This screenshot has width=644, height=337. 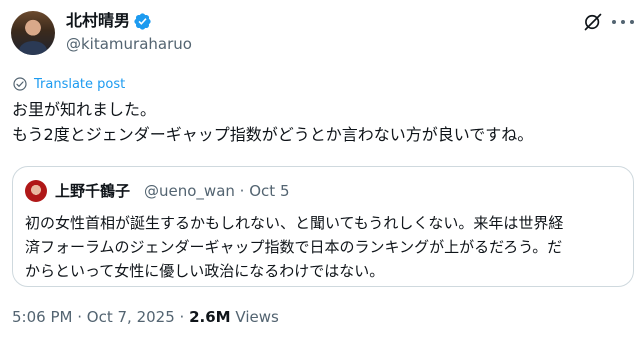 I want to click on author-name: 北村晴男, so click(x=98, y=21).